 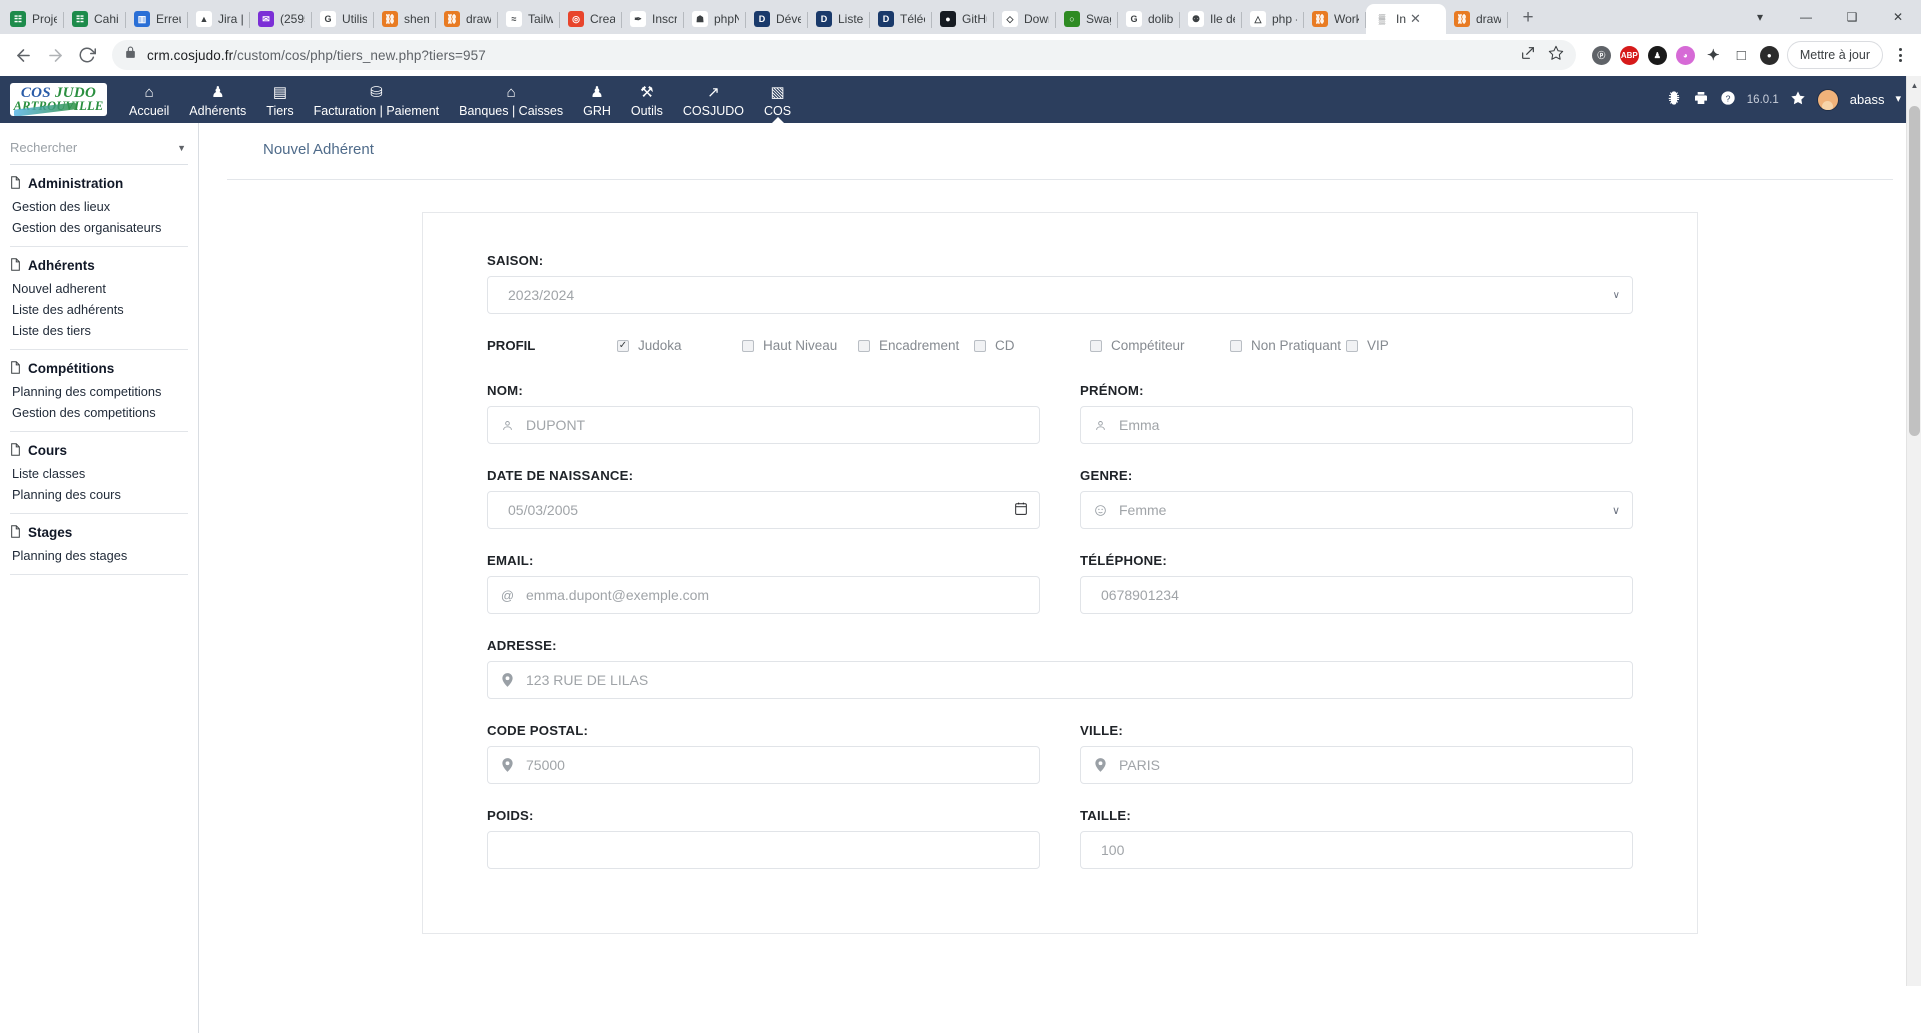 What do you see at coordinates (182, 148) in the screenshot?
I see `chevron-down-icon: ▼` at bounding box center [182, 148].